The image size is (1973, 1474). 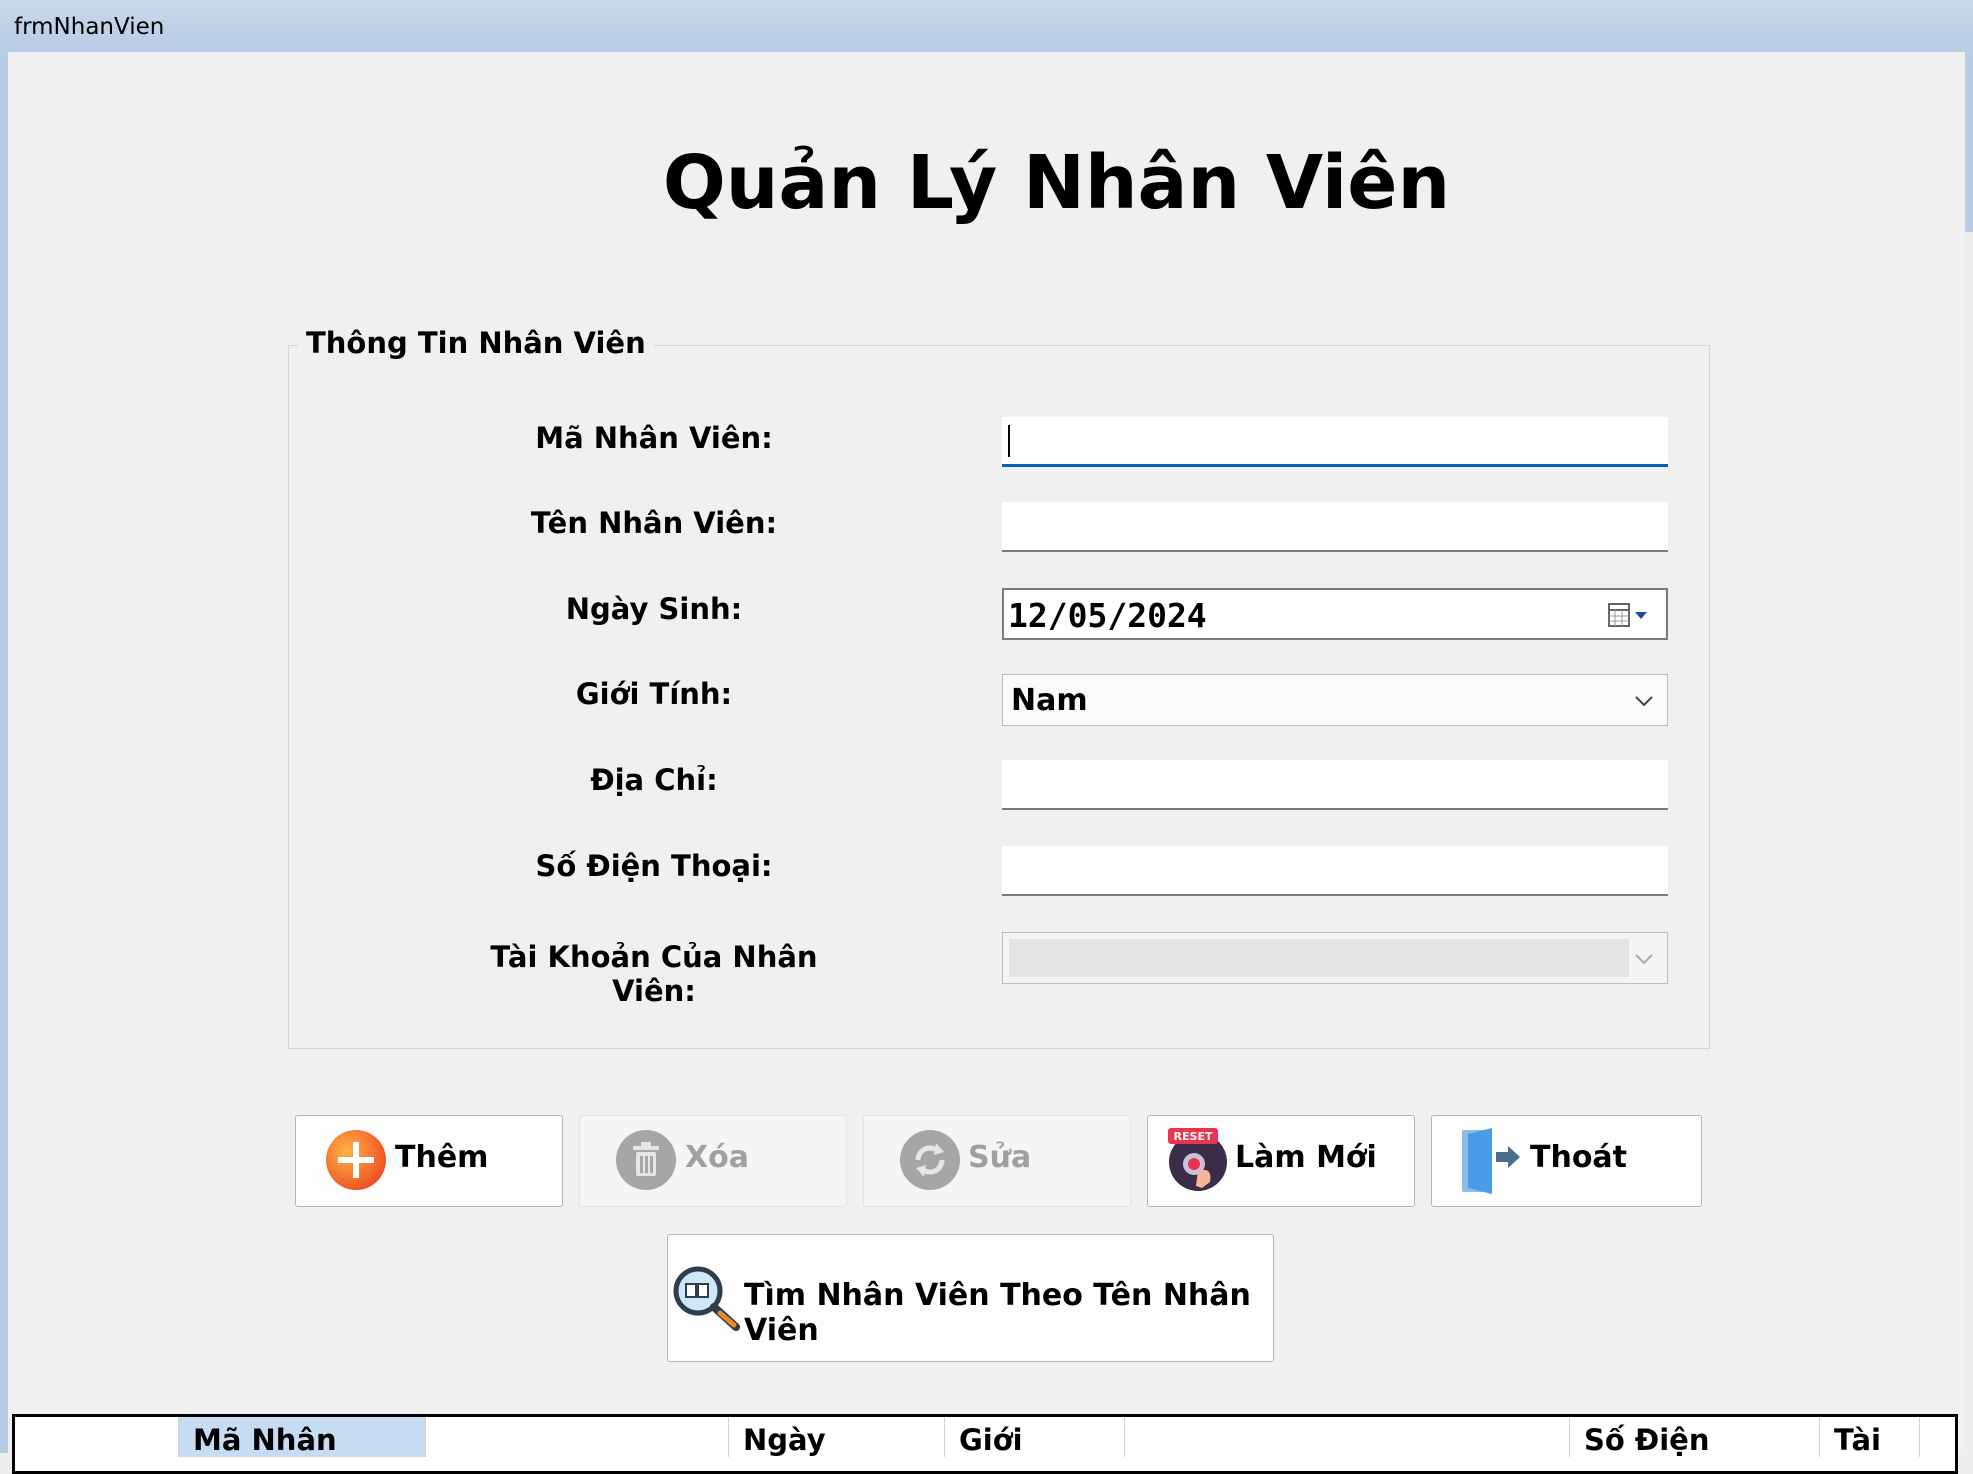 What do you see at coordinates (1107, 615) in the screenshot?
I see `birth-date-value: 12/05/2024` at bounding box center [1107, 615].